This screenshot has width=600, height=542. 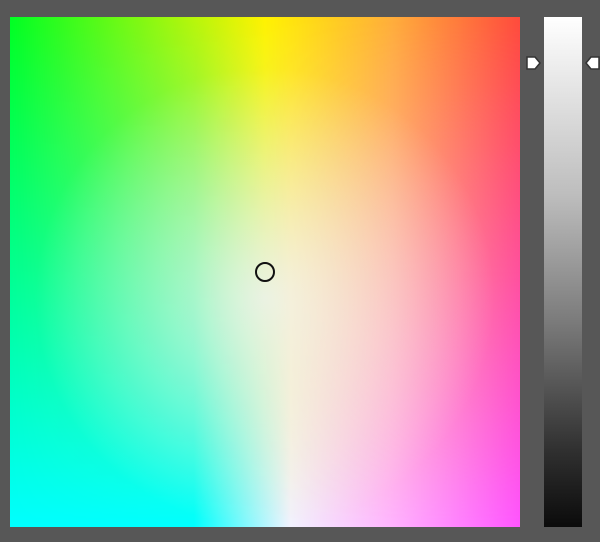 What do you see at coordinates (533, 63) in the screenshot?
I see `lightness-slider-left-arrow-icon` at bounding box center [533, 63].